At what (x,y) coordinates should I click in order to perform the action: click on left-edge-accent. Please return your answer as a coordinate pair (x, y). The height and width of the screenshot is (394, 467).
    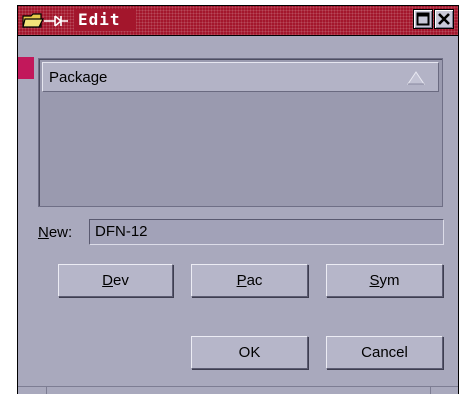
    Looking at the image, I should click on (26, 68).